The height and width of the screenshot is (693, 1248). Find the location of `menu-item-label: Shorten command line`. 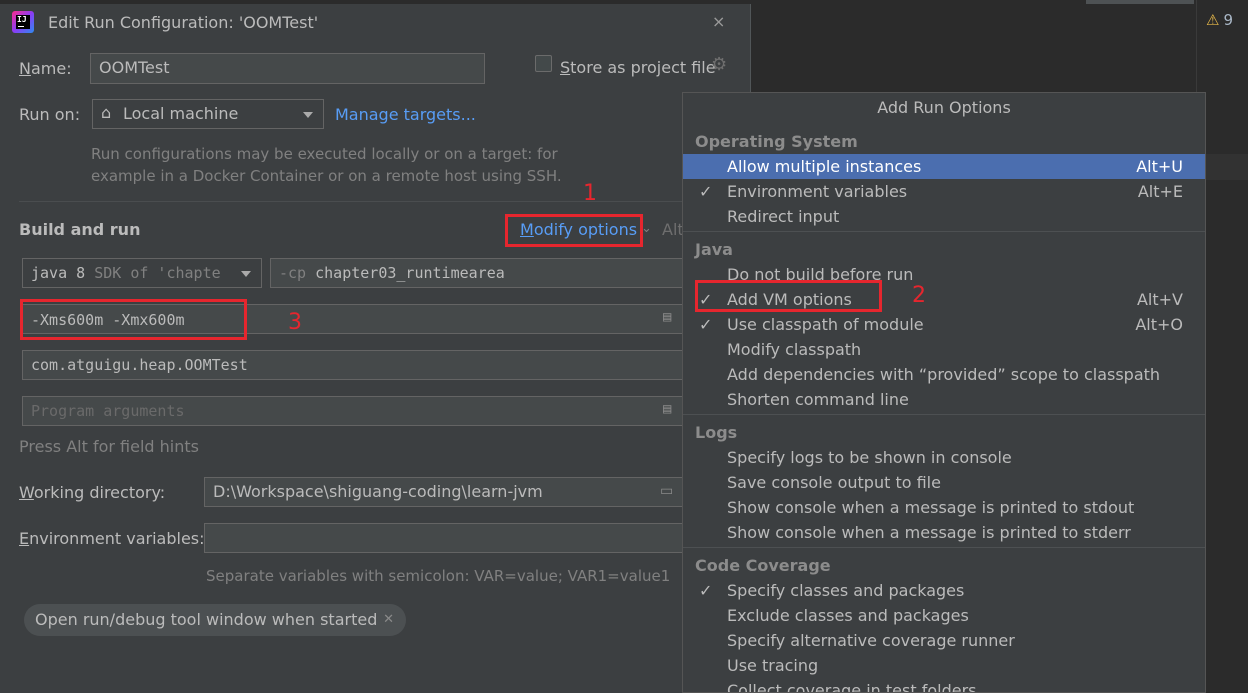

menu-item-label: Shorten command line is located at coordinates (818, 399).